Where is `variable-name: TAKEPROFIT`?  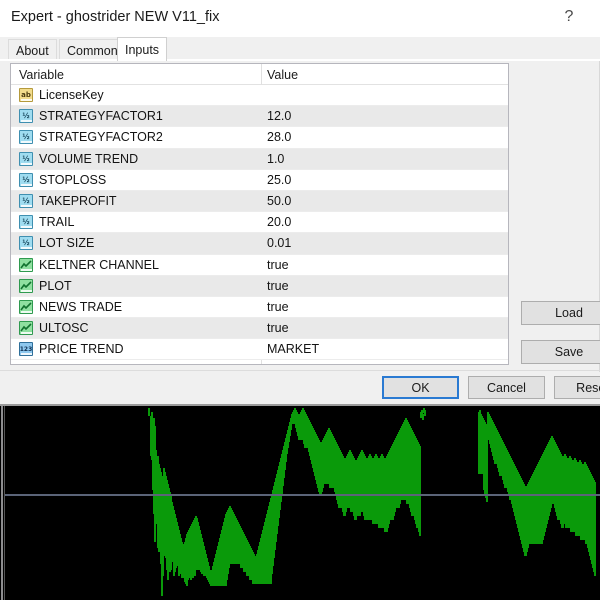 variable-name: TAKEPROFIT is located at coordinates (78, 201).